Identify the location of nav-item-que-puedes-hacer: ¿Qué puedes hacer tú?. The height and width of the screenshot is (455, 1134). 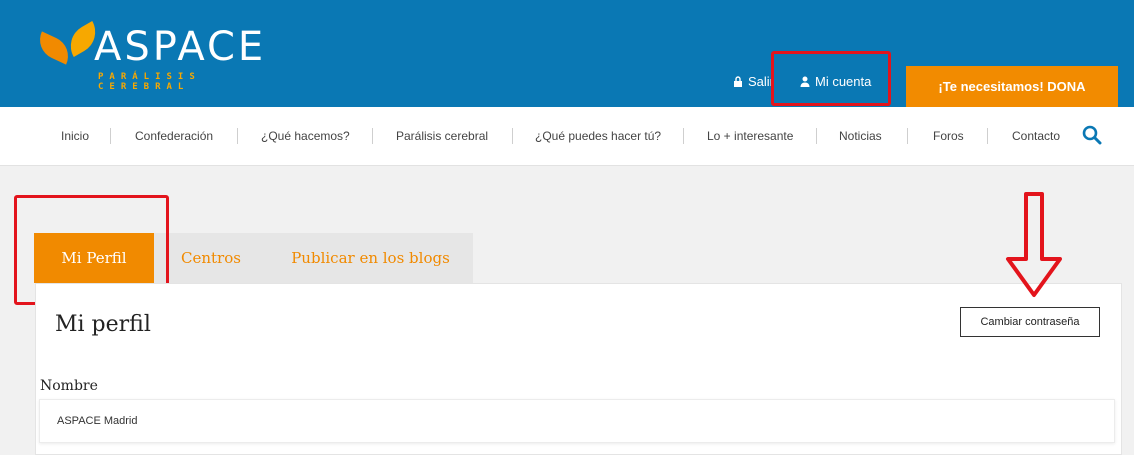
(598, 136).